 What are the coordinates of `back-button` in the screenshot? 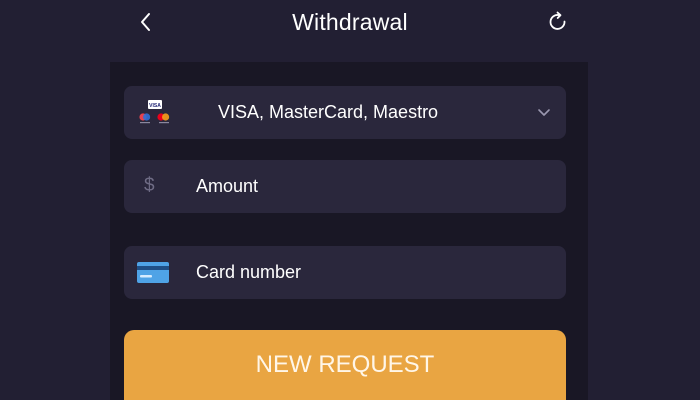 It's located at (146, 22).